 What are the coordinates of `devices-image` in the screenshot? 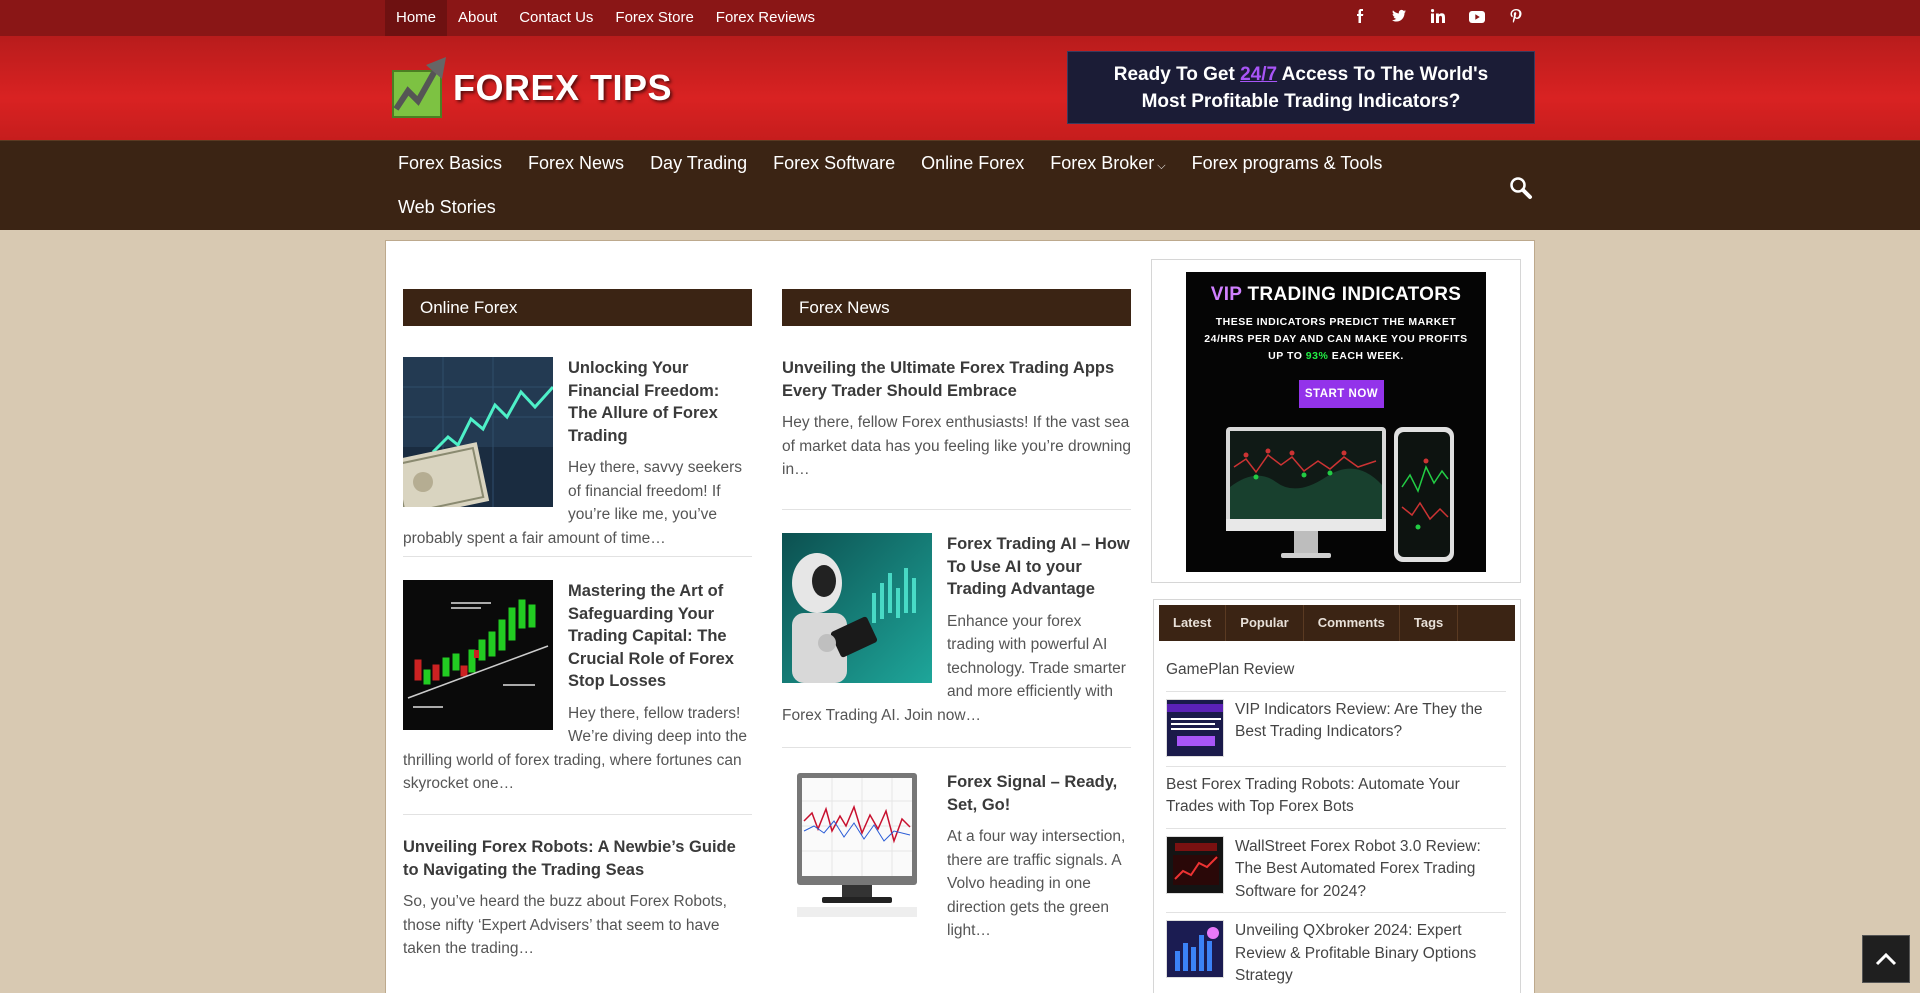 It's located at (1340, 494).